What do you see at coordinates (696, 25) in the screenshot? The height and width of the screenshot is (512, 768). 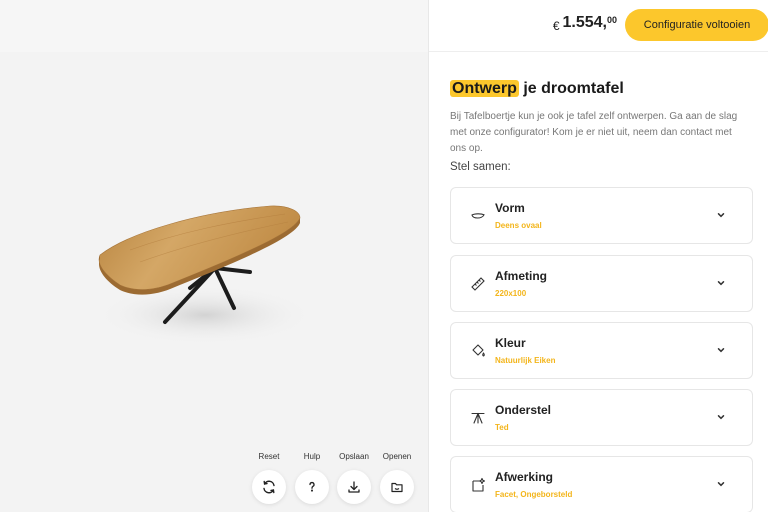 I see `complete-configuration-button: Configuratie voltooien` at bounding box center [696, 25].